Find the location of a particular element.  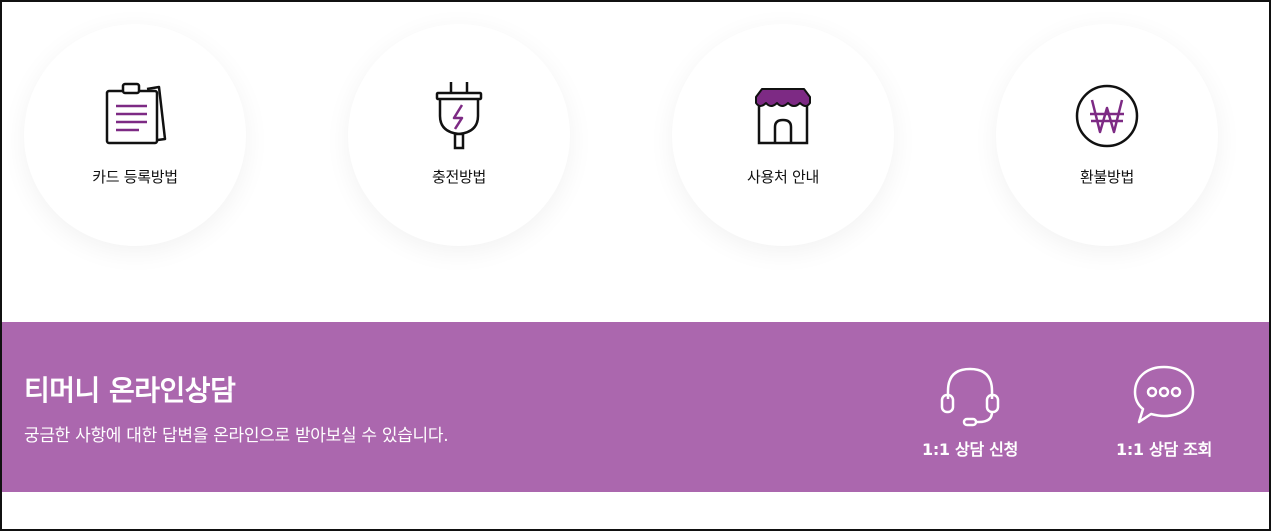

won-coin-icon is located at coordinates (1107, 116).